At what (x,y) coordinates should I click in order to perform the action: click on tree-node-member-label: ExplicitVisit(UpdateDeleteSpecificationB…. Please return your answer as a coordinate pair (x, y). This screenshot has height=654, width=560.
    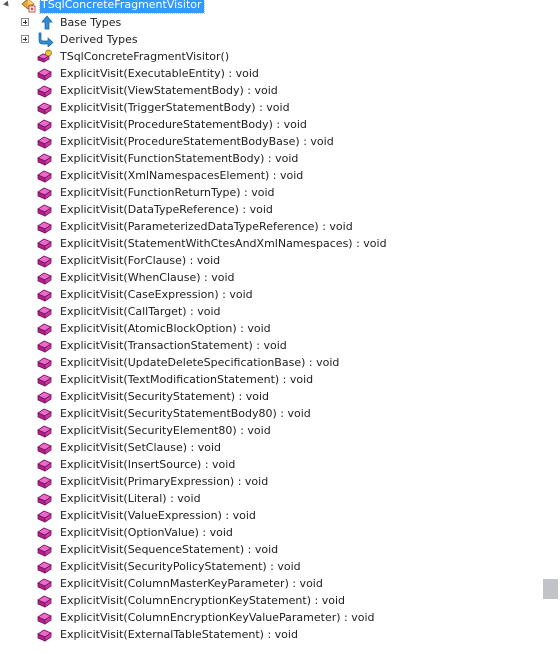
    Looking at the image, I should click on (200, 362).